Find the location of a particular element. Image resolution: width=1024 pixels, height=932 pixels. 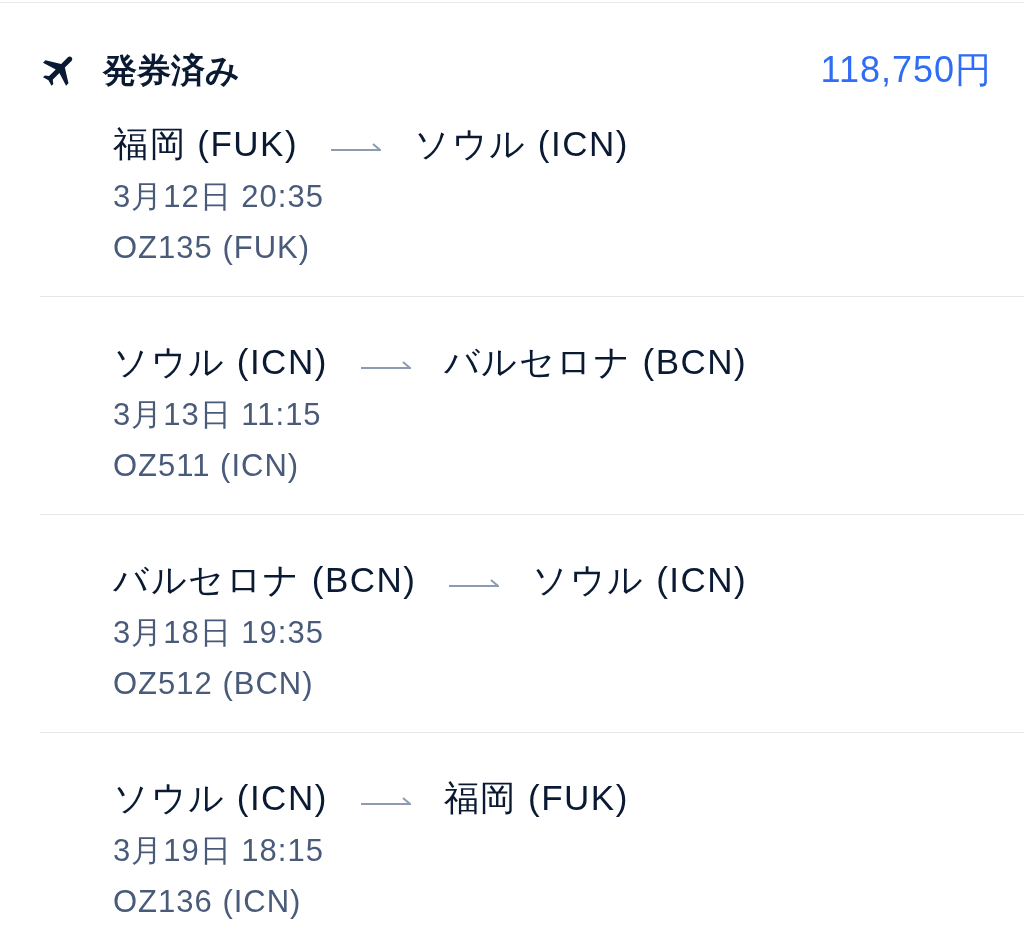

departure-datetime: 3月13日 11:15 is located at coordinates (217, 415).